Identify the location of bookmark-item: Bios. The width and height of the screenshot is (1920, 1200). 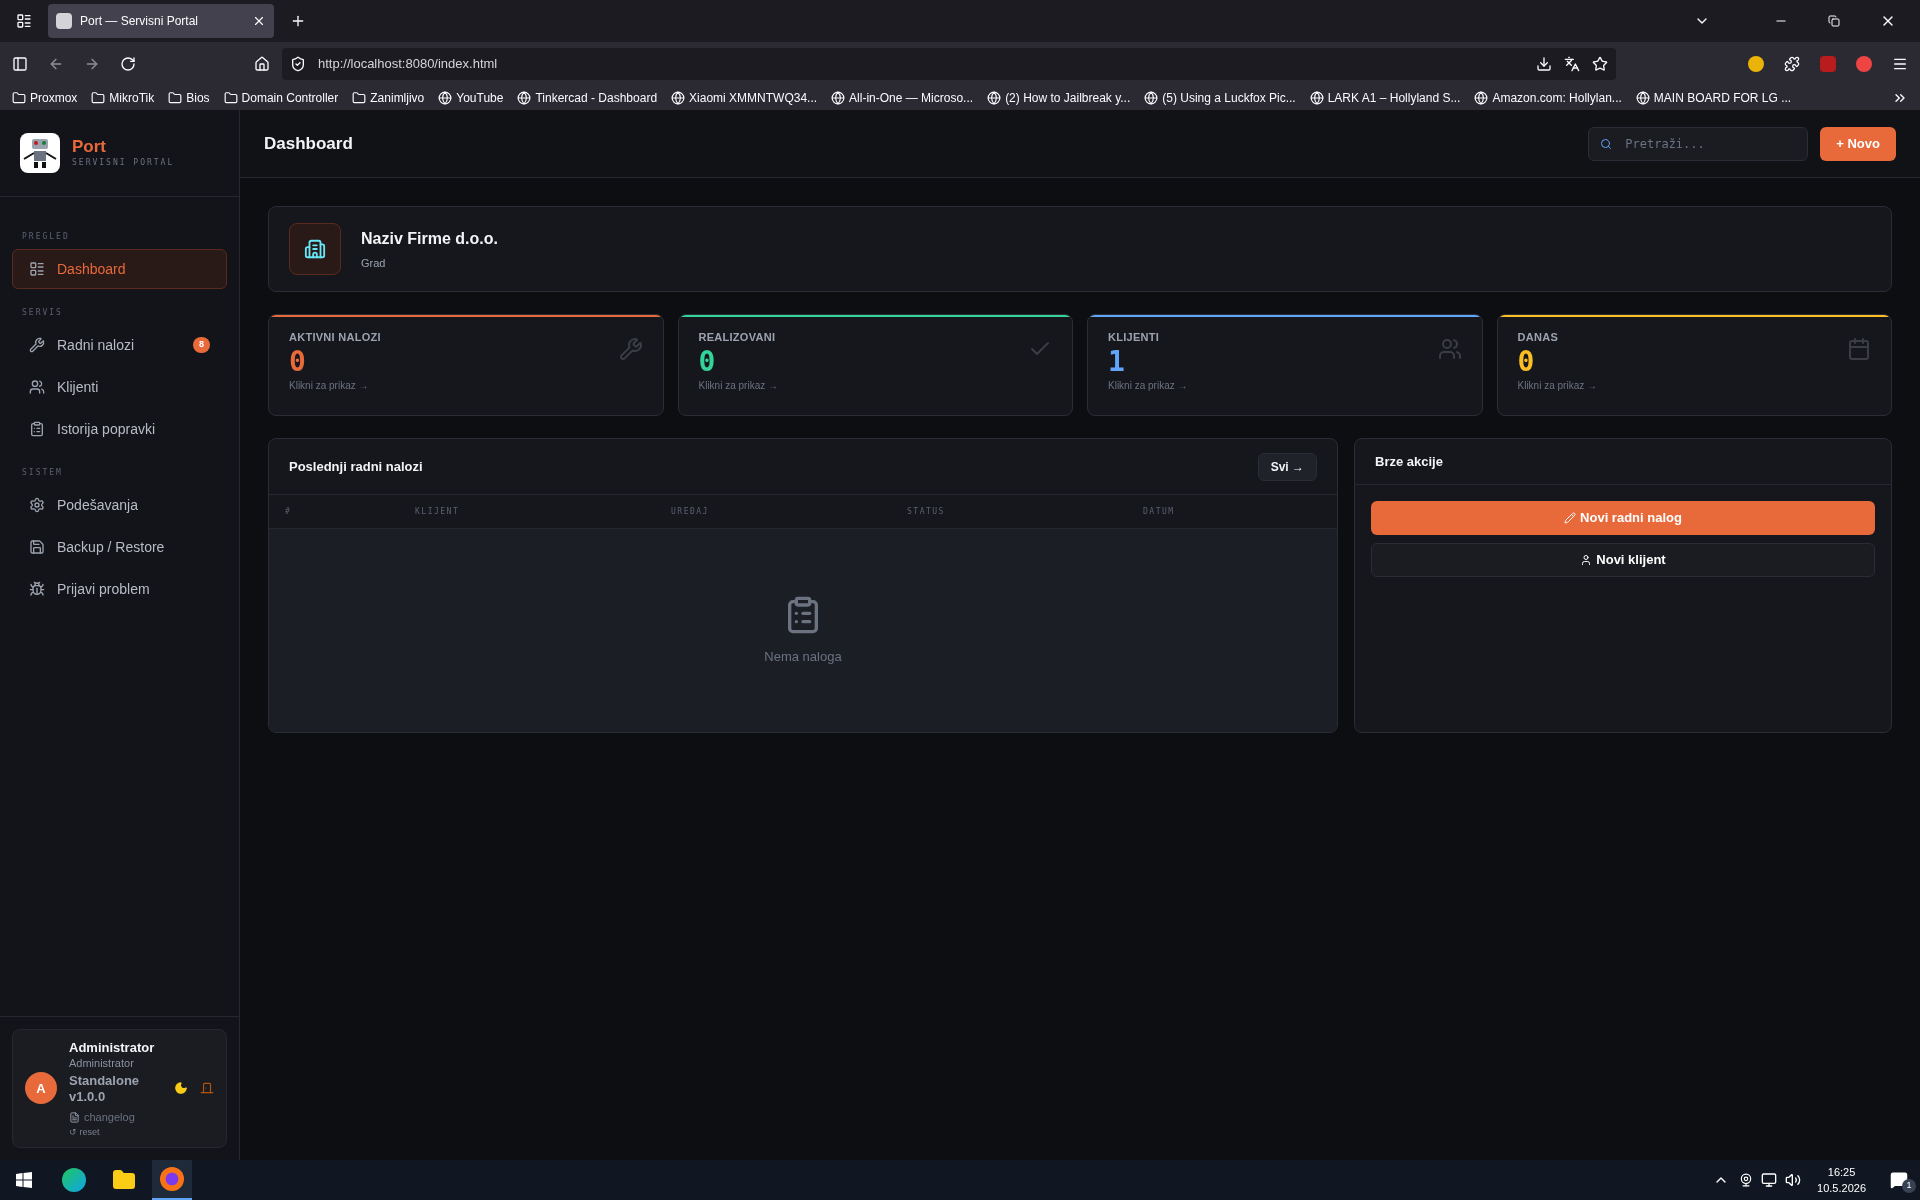
(189, 98).